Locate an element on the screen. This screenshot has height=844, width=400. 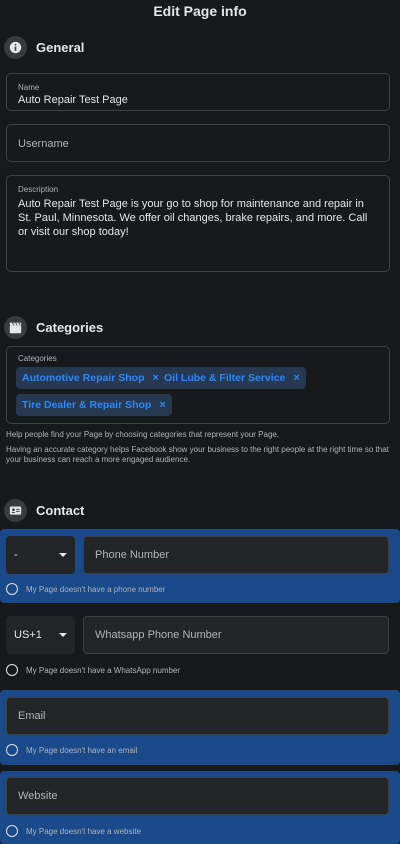
no-email-option: My Page doesn't have an email is located at coordinates (71, 750).